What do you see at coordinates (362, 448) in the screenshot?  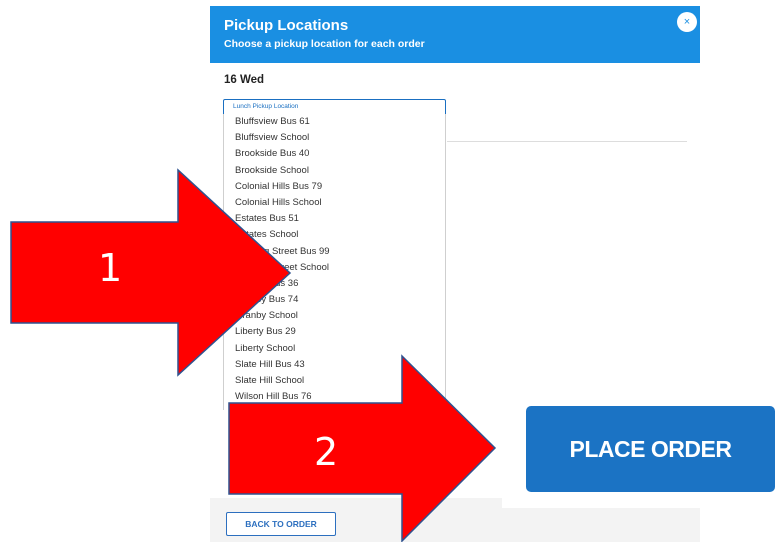 I see `arrow-2-shape` at bounding box center [362, 448].